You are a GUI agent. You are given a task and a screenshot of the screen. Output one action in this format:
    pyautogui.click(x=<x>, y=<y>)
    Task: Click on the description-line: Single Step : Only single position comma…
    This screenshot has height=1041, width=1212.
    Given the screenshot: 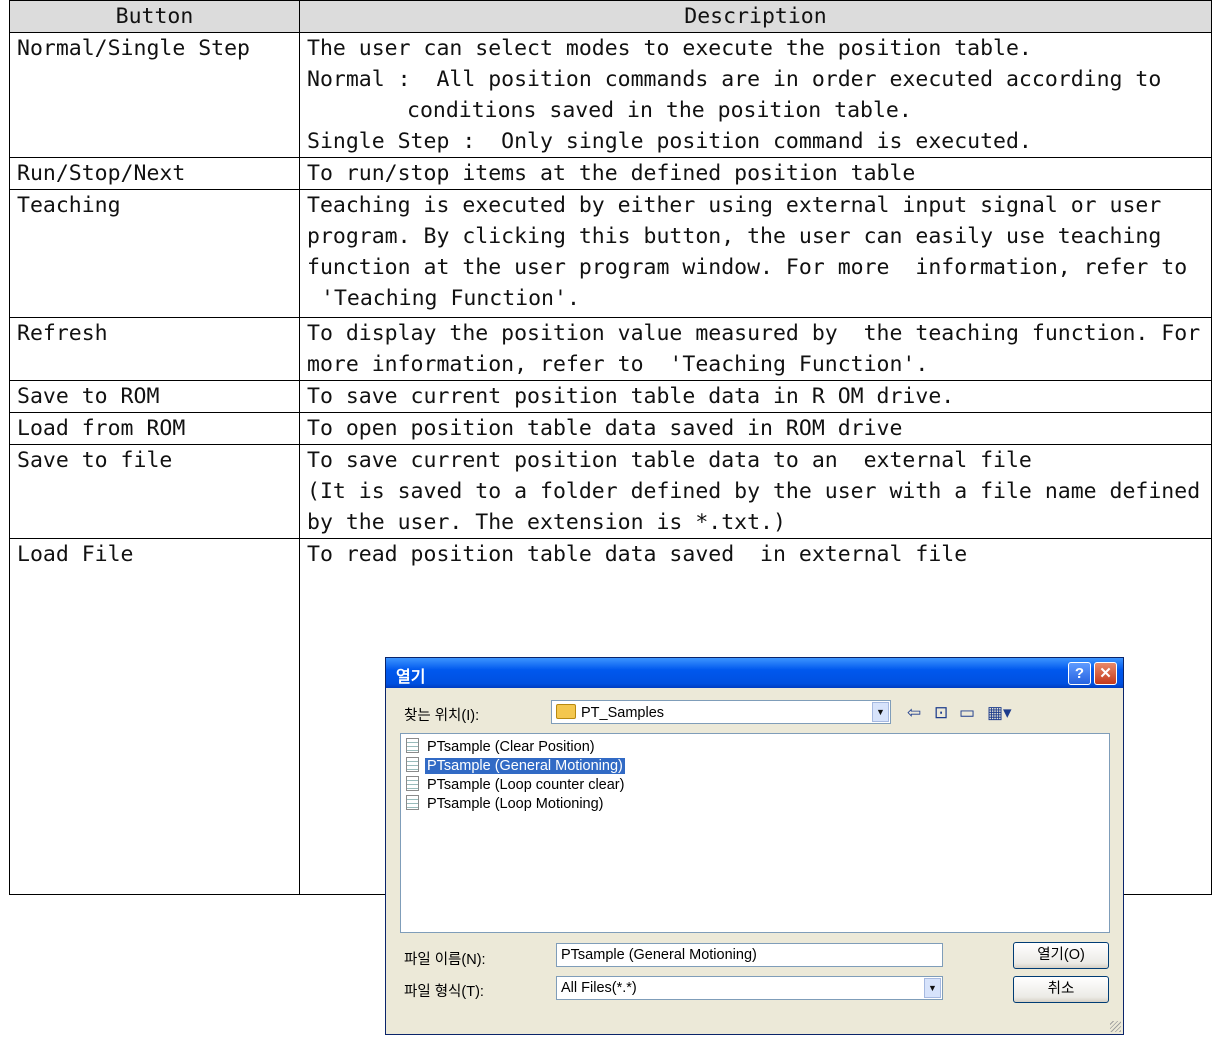 What is the action you would take?
    pyautogui.click(x=669, y=141)
    